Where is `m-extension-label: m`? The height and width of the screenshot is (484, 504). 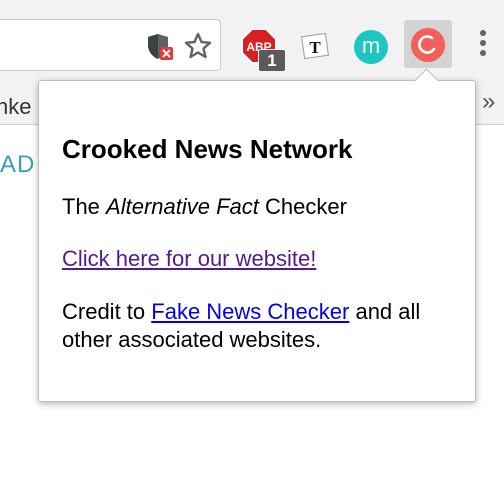
m-extension-label: m is located at coordinates (371, 45).